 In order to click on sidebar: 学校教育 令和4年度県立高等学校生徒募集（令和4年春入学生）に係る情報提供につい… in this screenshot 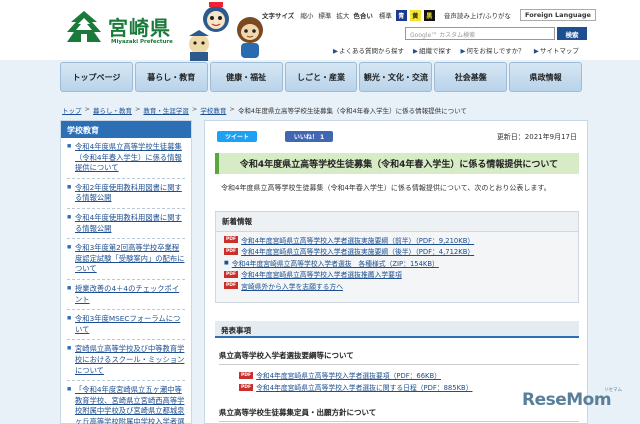, I will do `click(126, 272)`.